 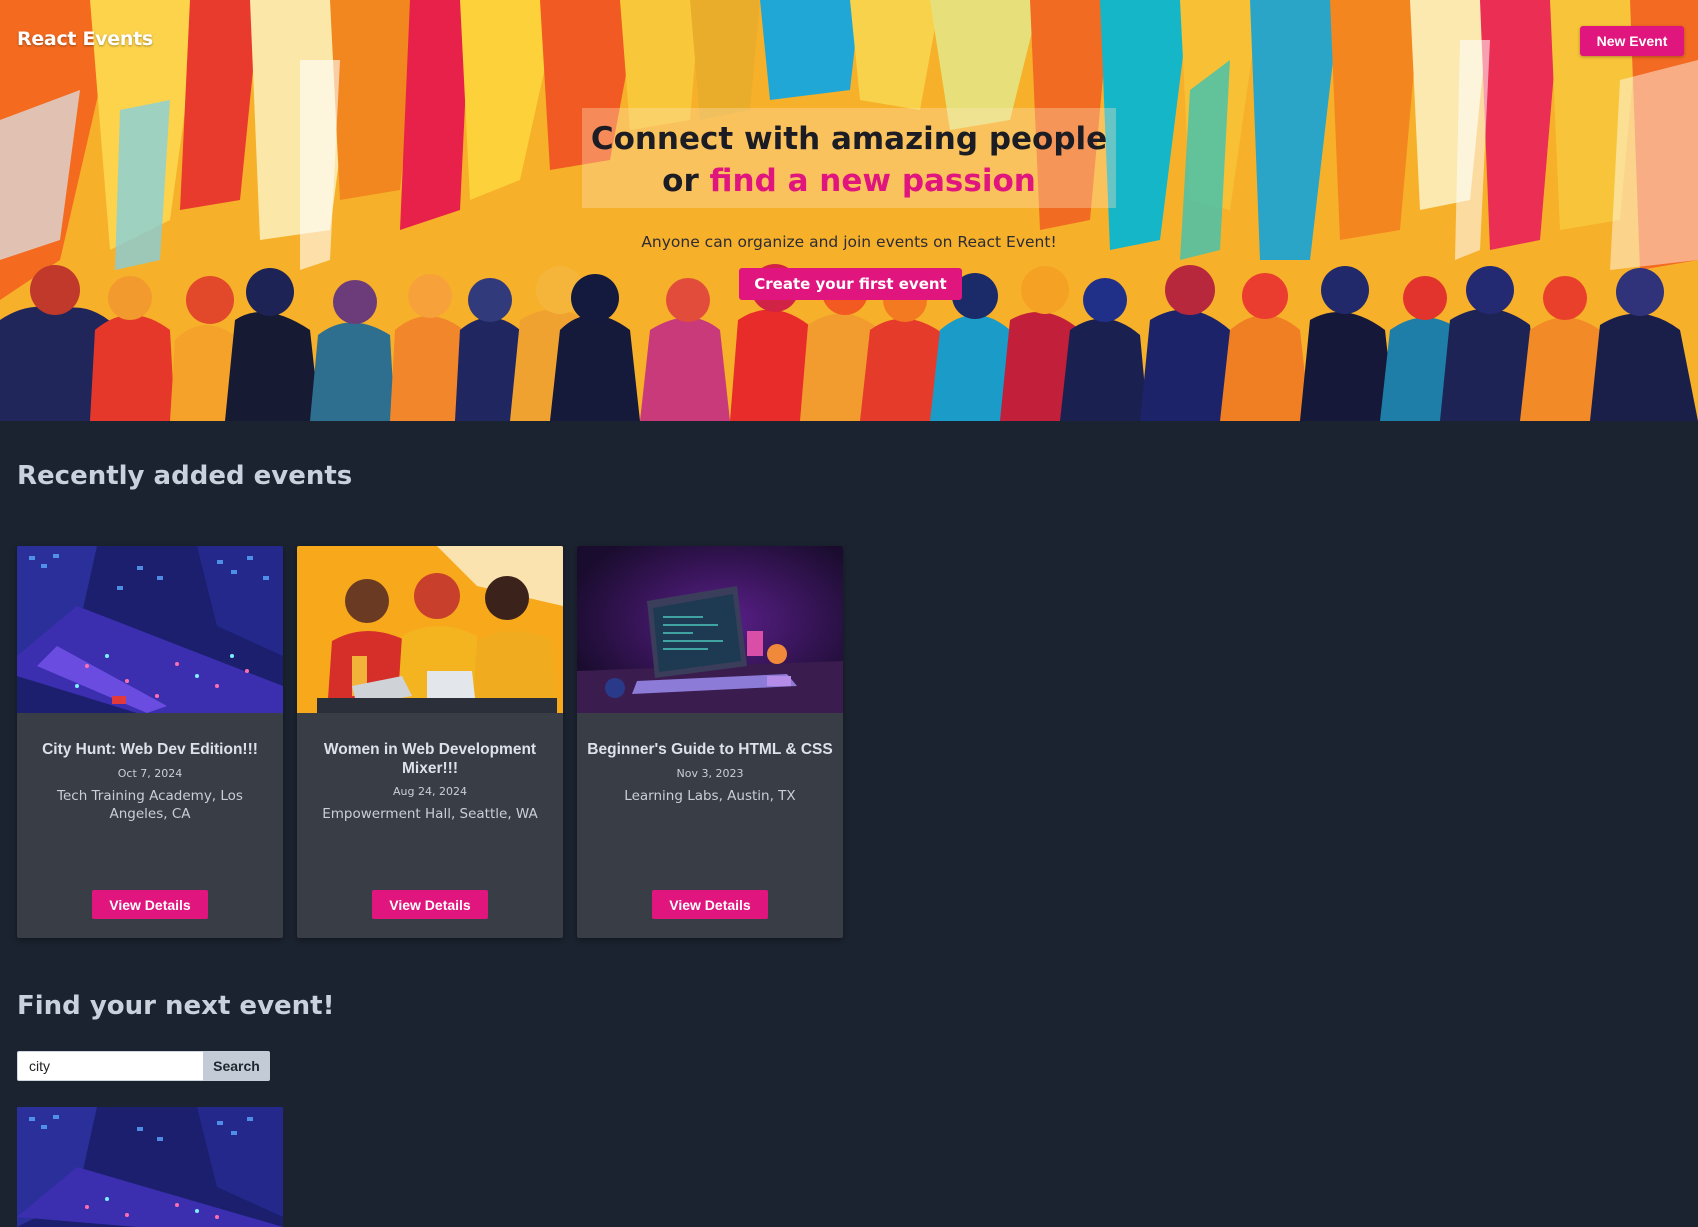 I want to click on event-date: Aug 24, 2024, so click(x=430, y=791).